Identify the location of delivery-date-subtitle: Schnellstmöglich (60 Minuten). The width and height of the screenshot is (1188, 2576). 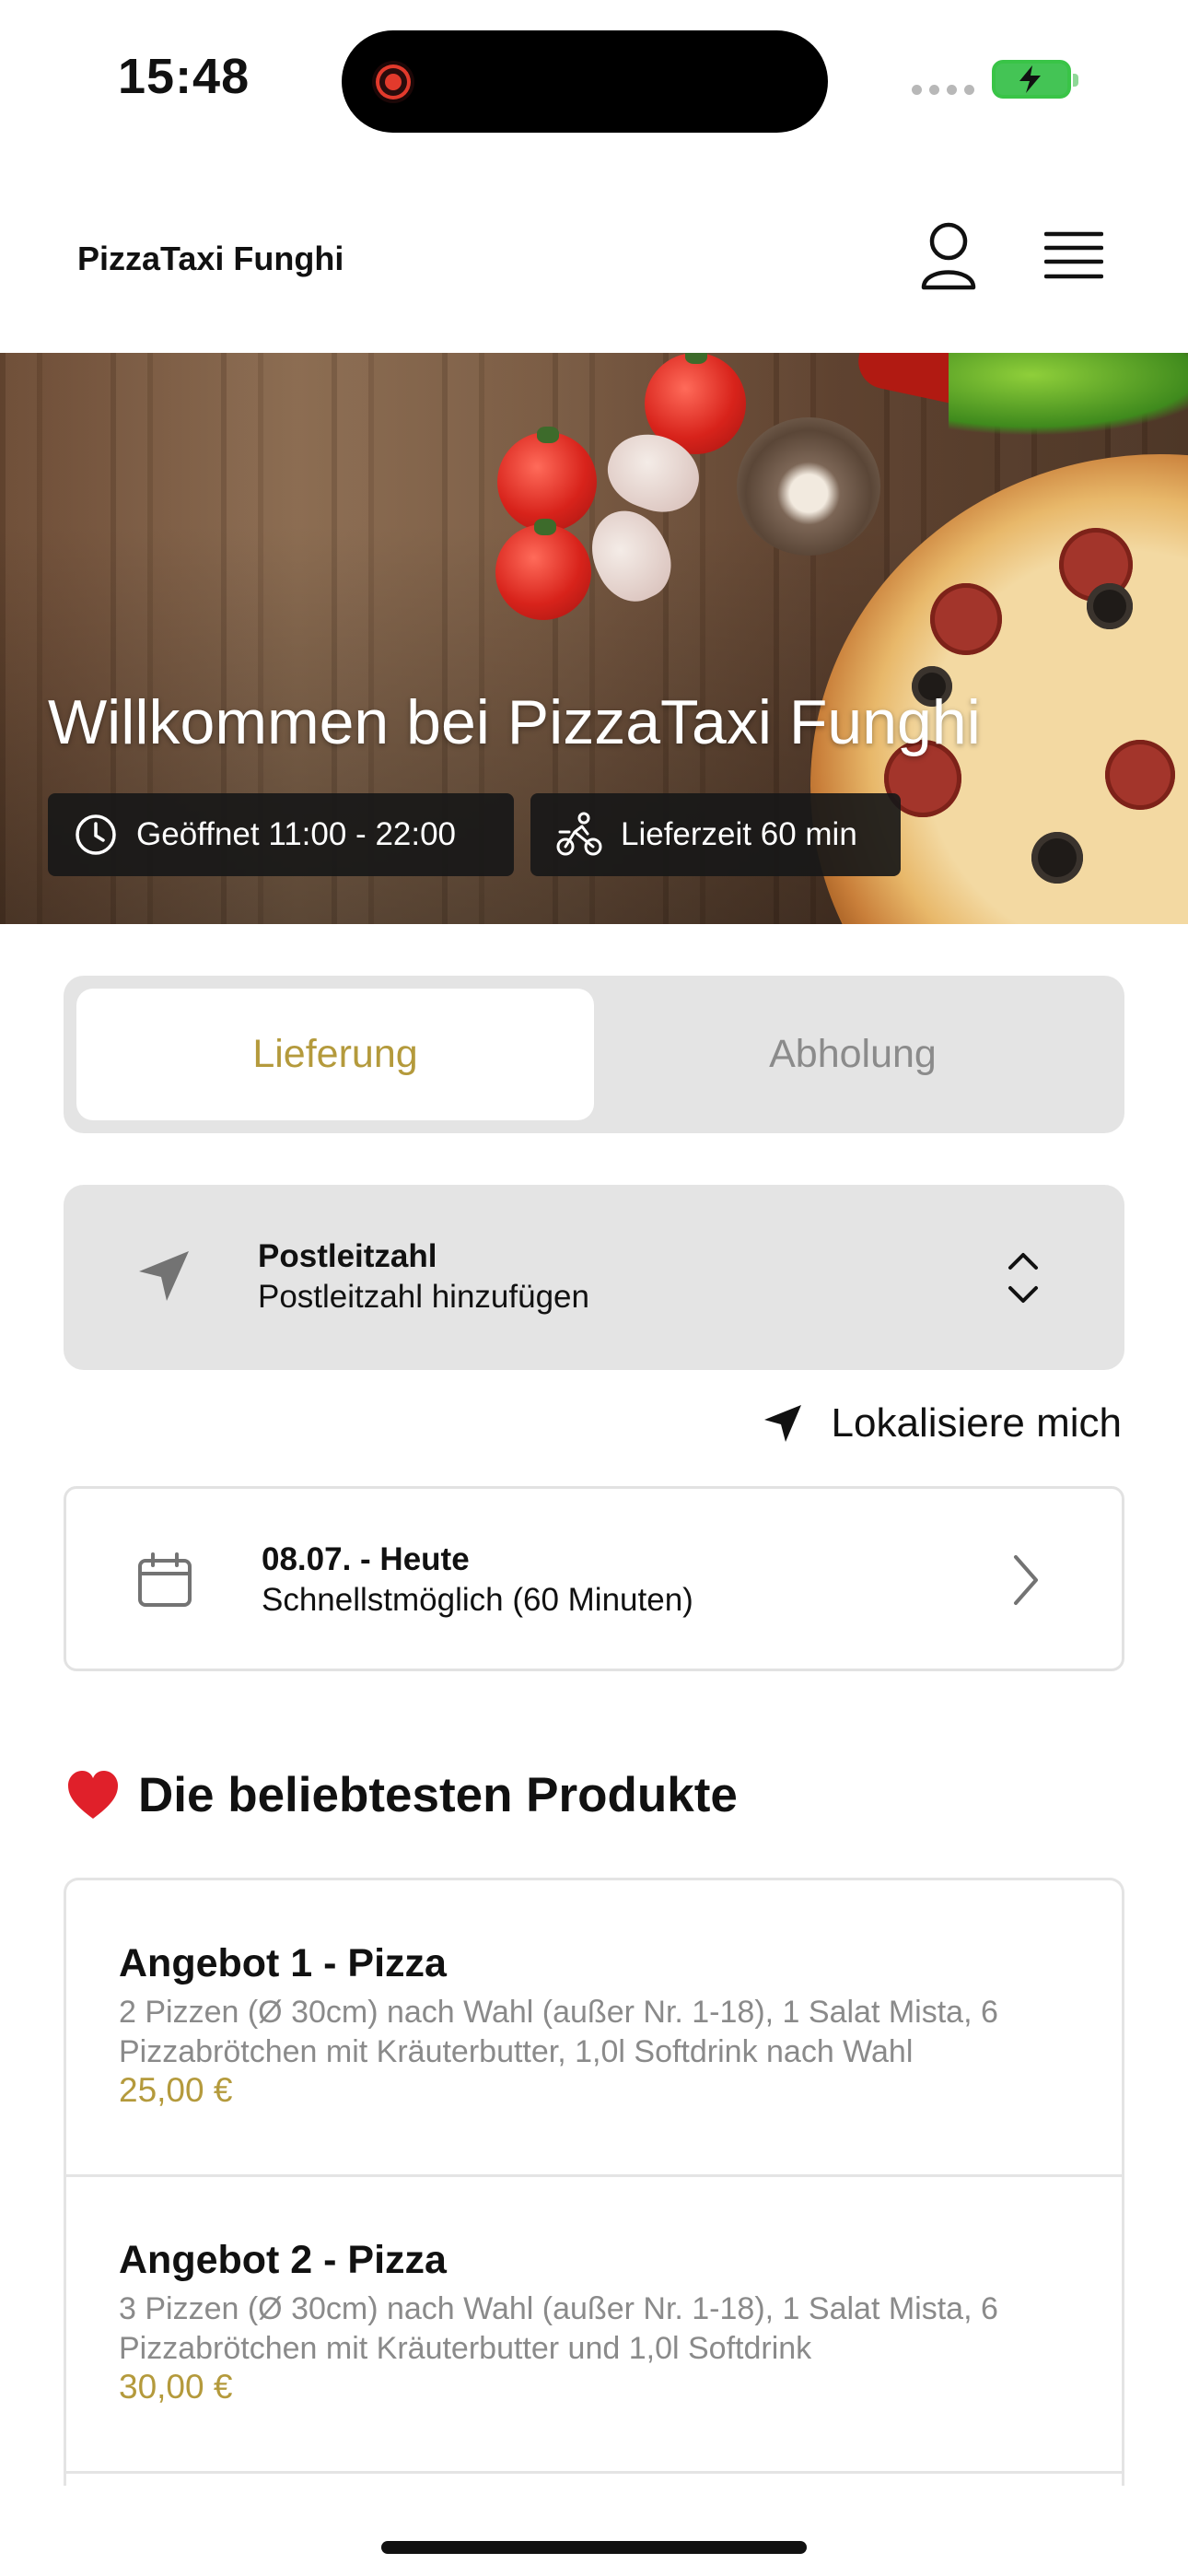
(477, 1600).